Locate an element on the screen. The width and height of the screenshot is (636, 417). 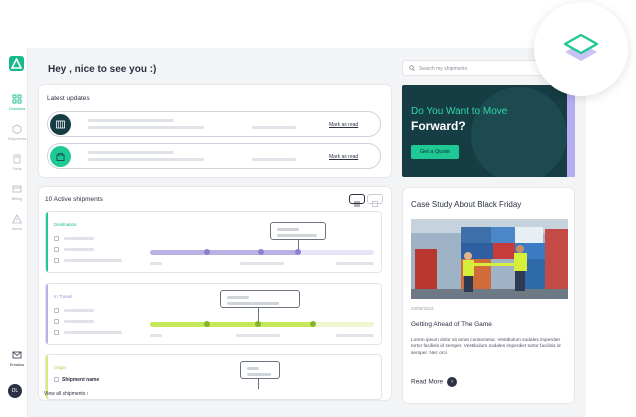
sidebar-item-label: Billing is located at coordinates (17, 198).